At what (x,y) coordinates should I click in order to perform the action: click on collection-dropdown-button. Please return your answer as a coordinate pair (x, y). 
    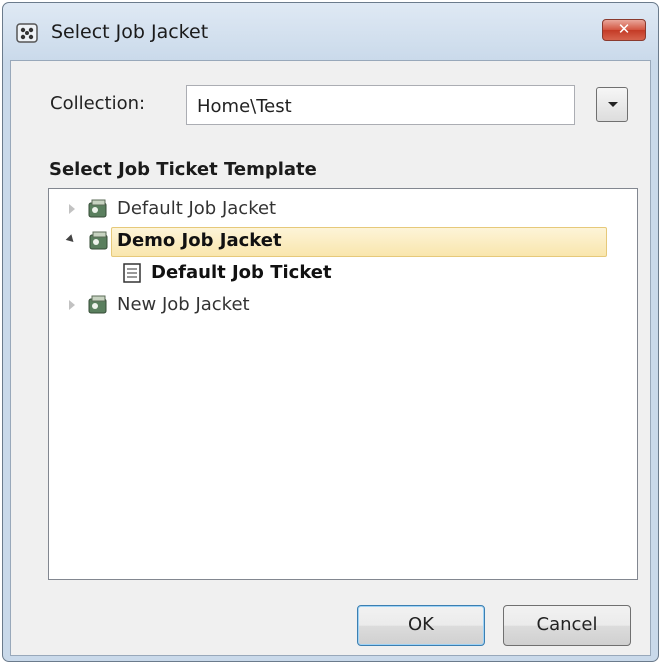
    Looking at the image, I should click on (612, 104).